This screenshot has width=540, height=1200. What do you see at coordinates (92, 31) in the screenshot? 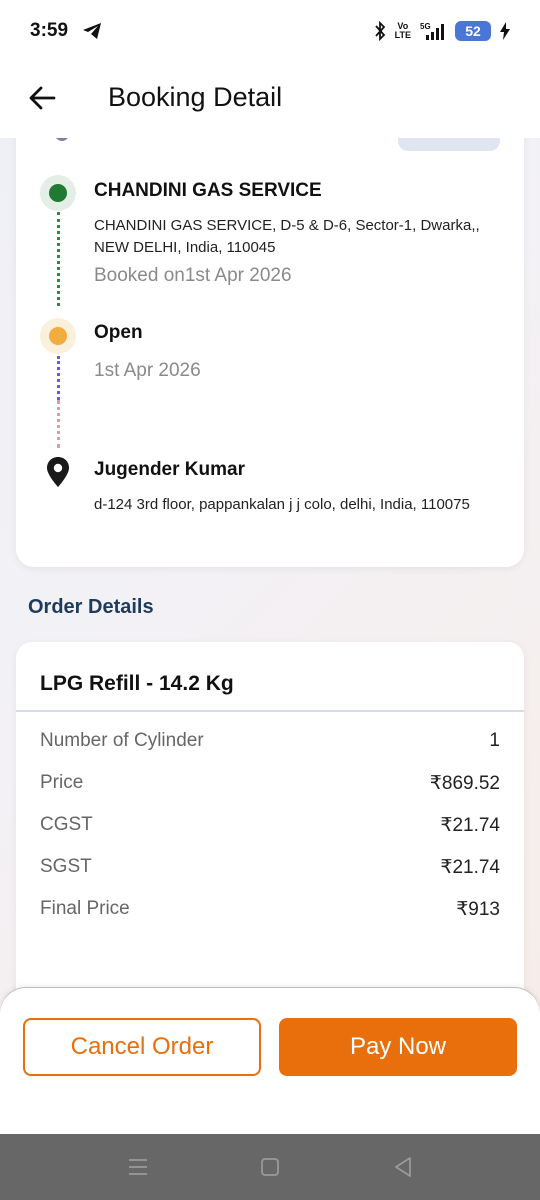
I see `telegram-icon` at bounding box center [92, 31].